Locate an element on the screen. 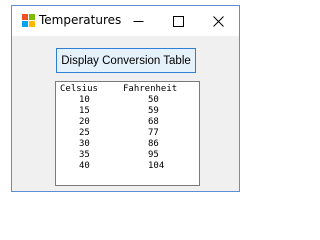 The image size is (320, 240). table-row: 30 86 is located at coordinates (127, 144).